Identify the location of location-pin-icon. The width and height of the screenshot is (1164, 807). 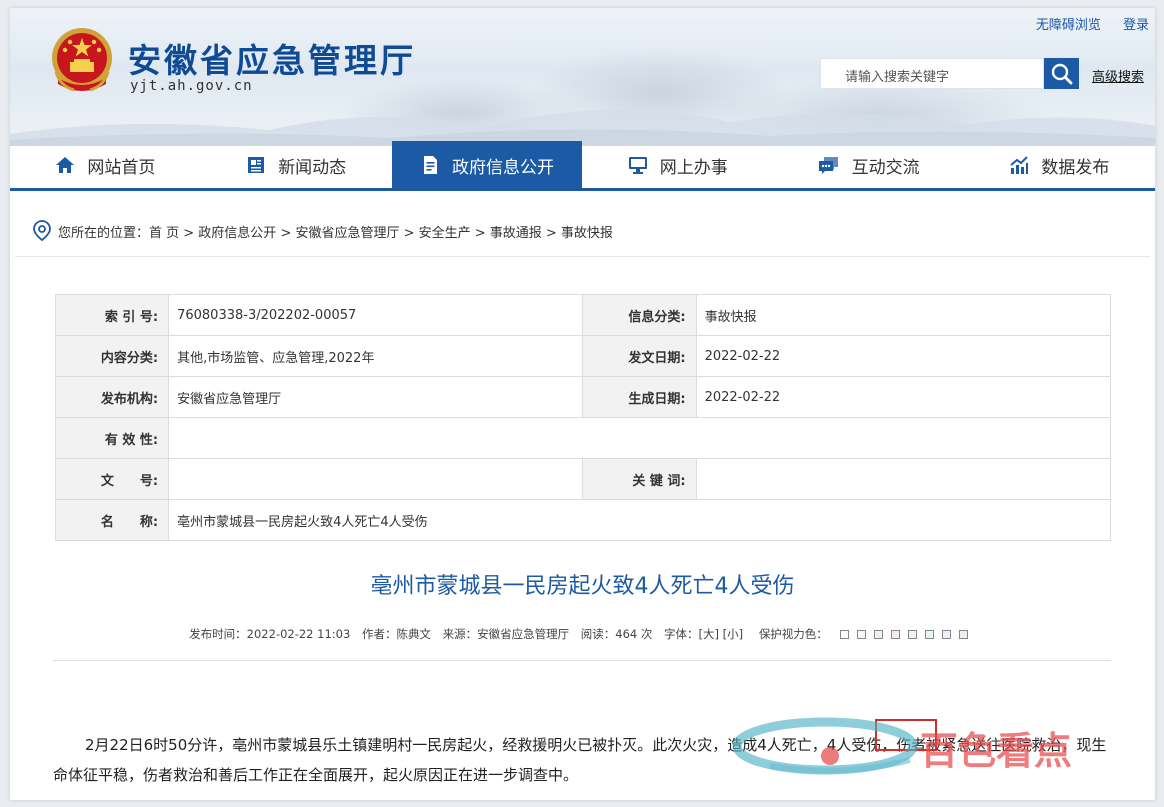
(42, 231).